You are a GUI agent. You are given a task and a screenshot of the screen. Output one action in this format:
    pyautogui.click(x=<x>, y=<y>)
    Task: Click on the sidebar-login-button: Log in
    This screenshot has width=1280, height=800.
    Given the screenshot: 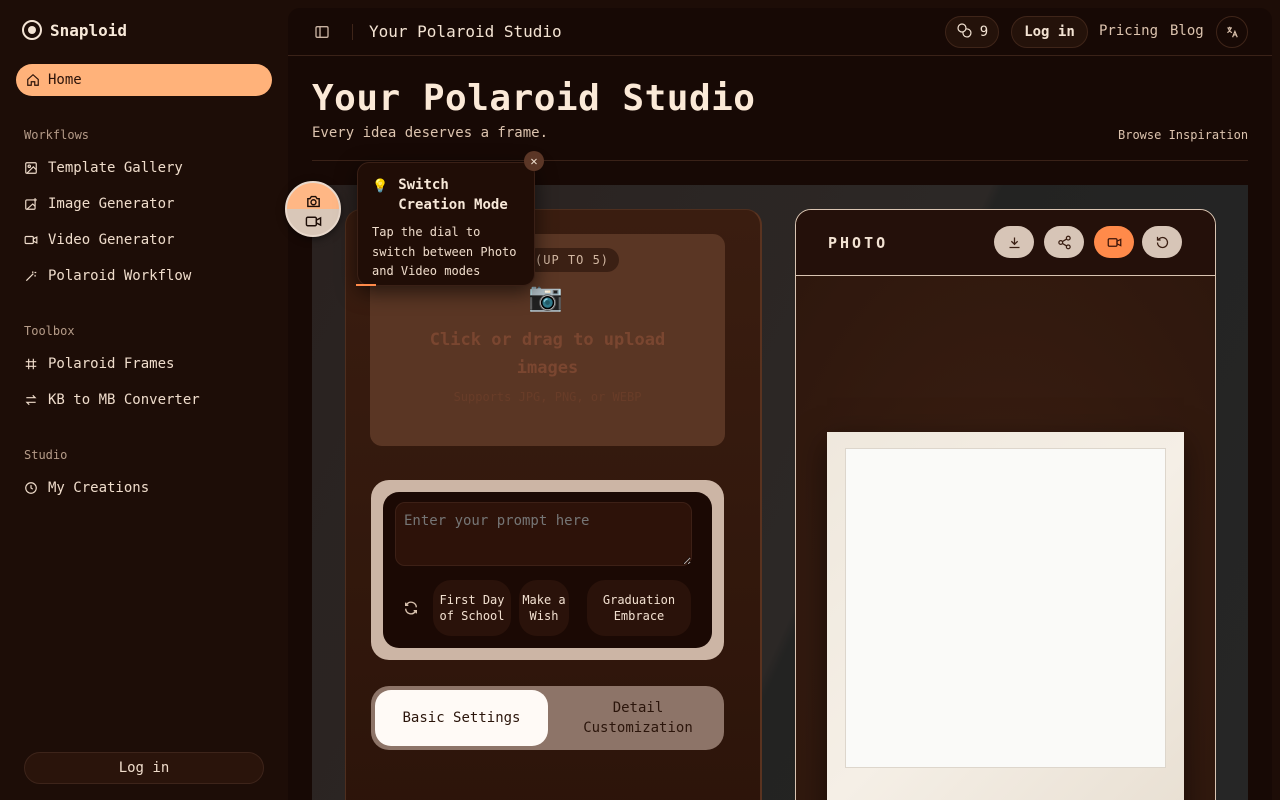 What is the action you would take?
    pyautogui.click(x=144, y=768)
    